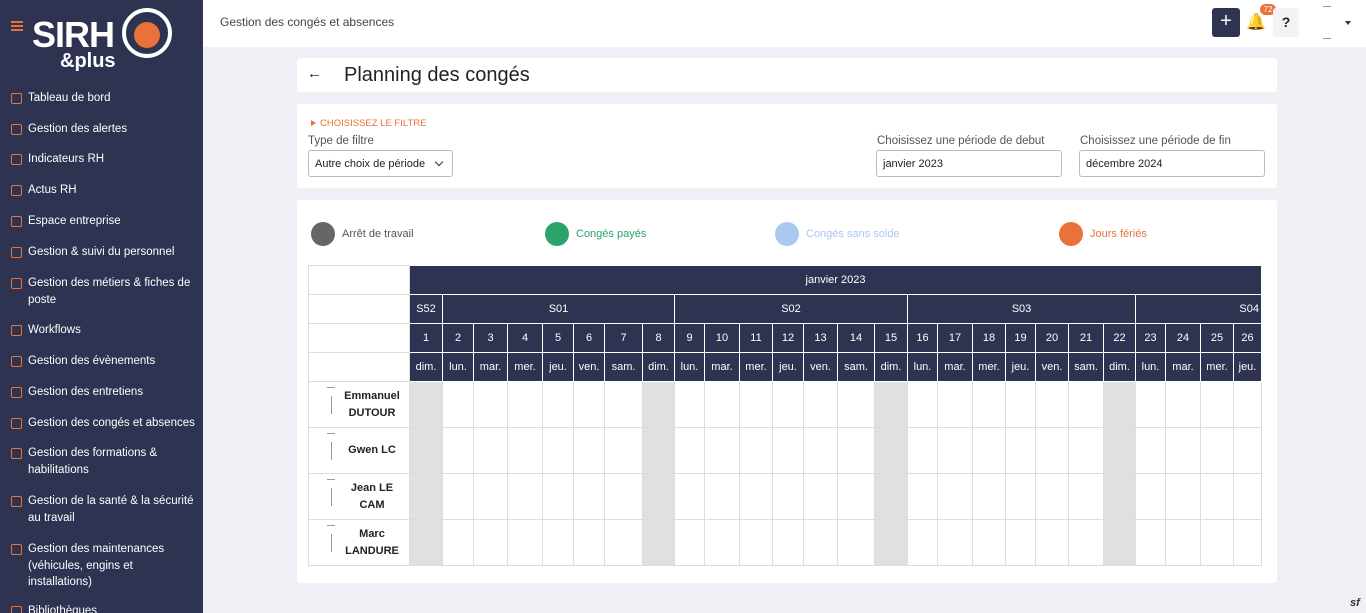 The image size is (1366, 613). I want to click on sidebar-item: Gestion des entretiens, so click(101, 392).